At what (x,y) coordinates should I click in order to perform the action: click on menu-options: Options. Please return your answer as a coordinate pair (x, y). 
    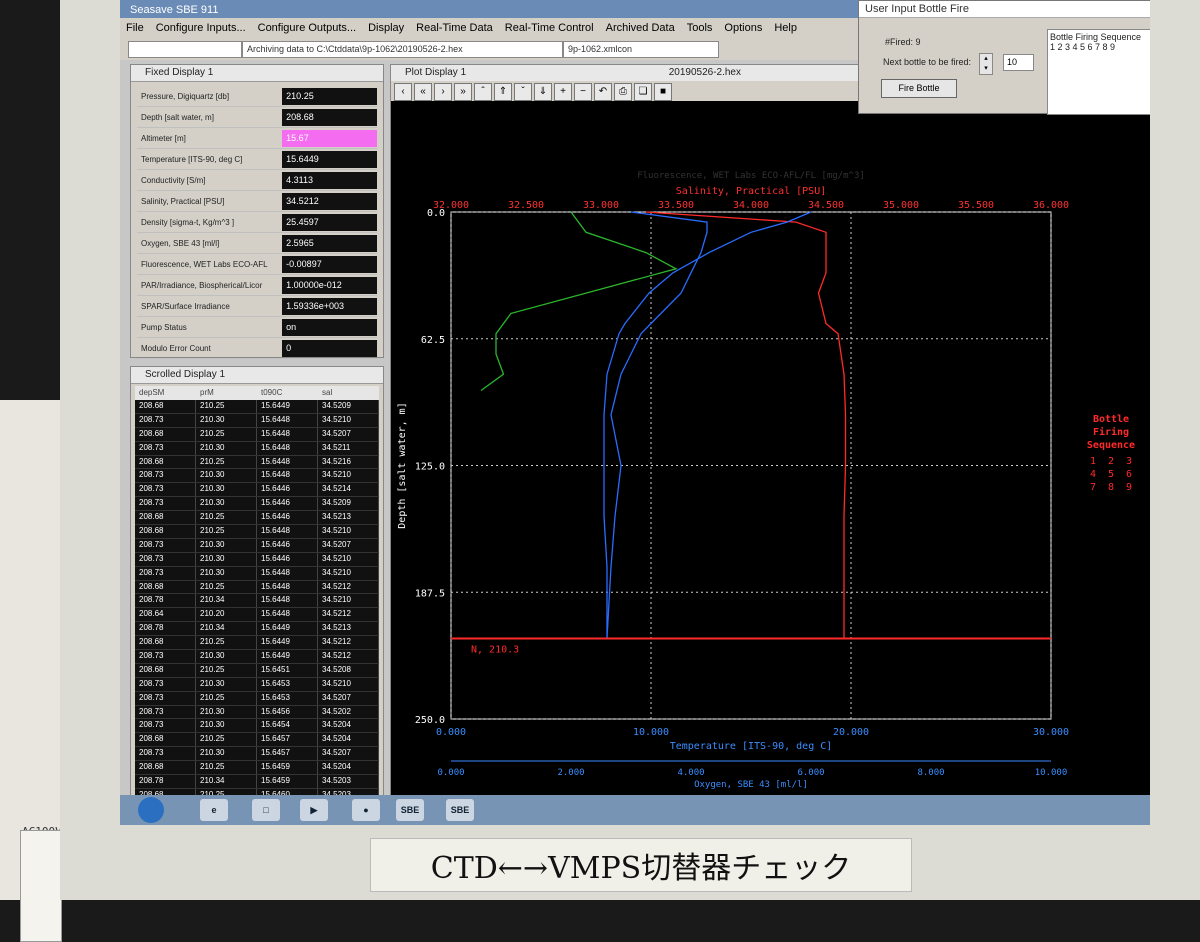
    Looking at the image, I should click on (743, 28).